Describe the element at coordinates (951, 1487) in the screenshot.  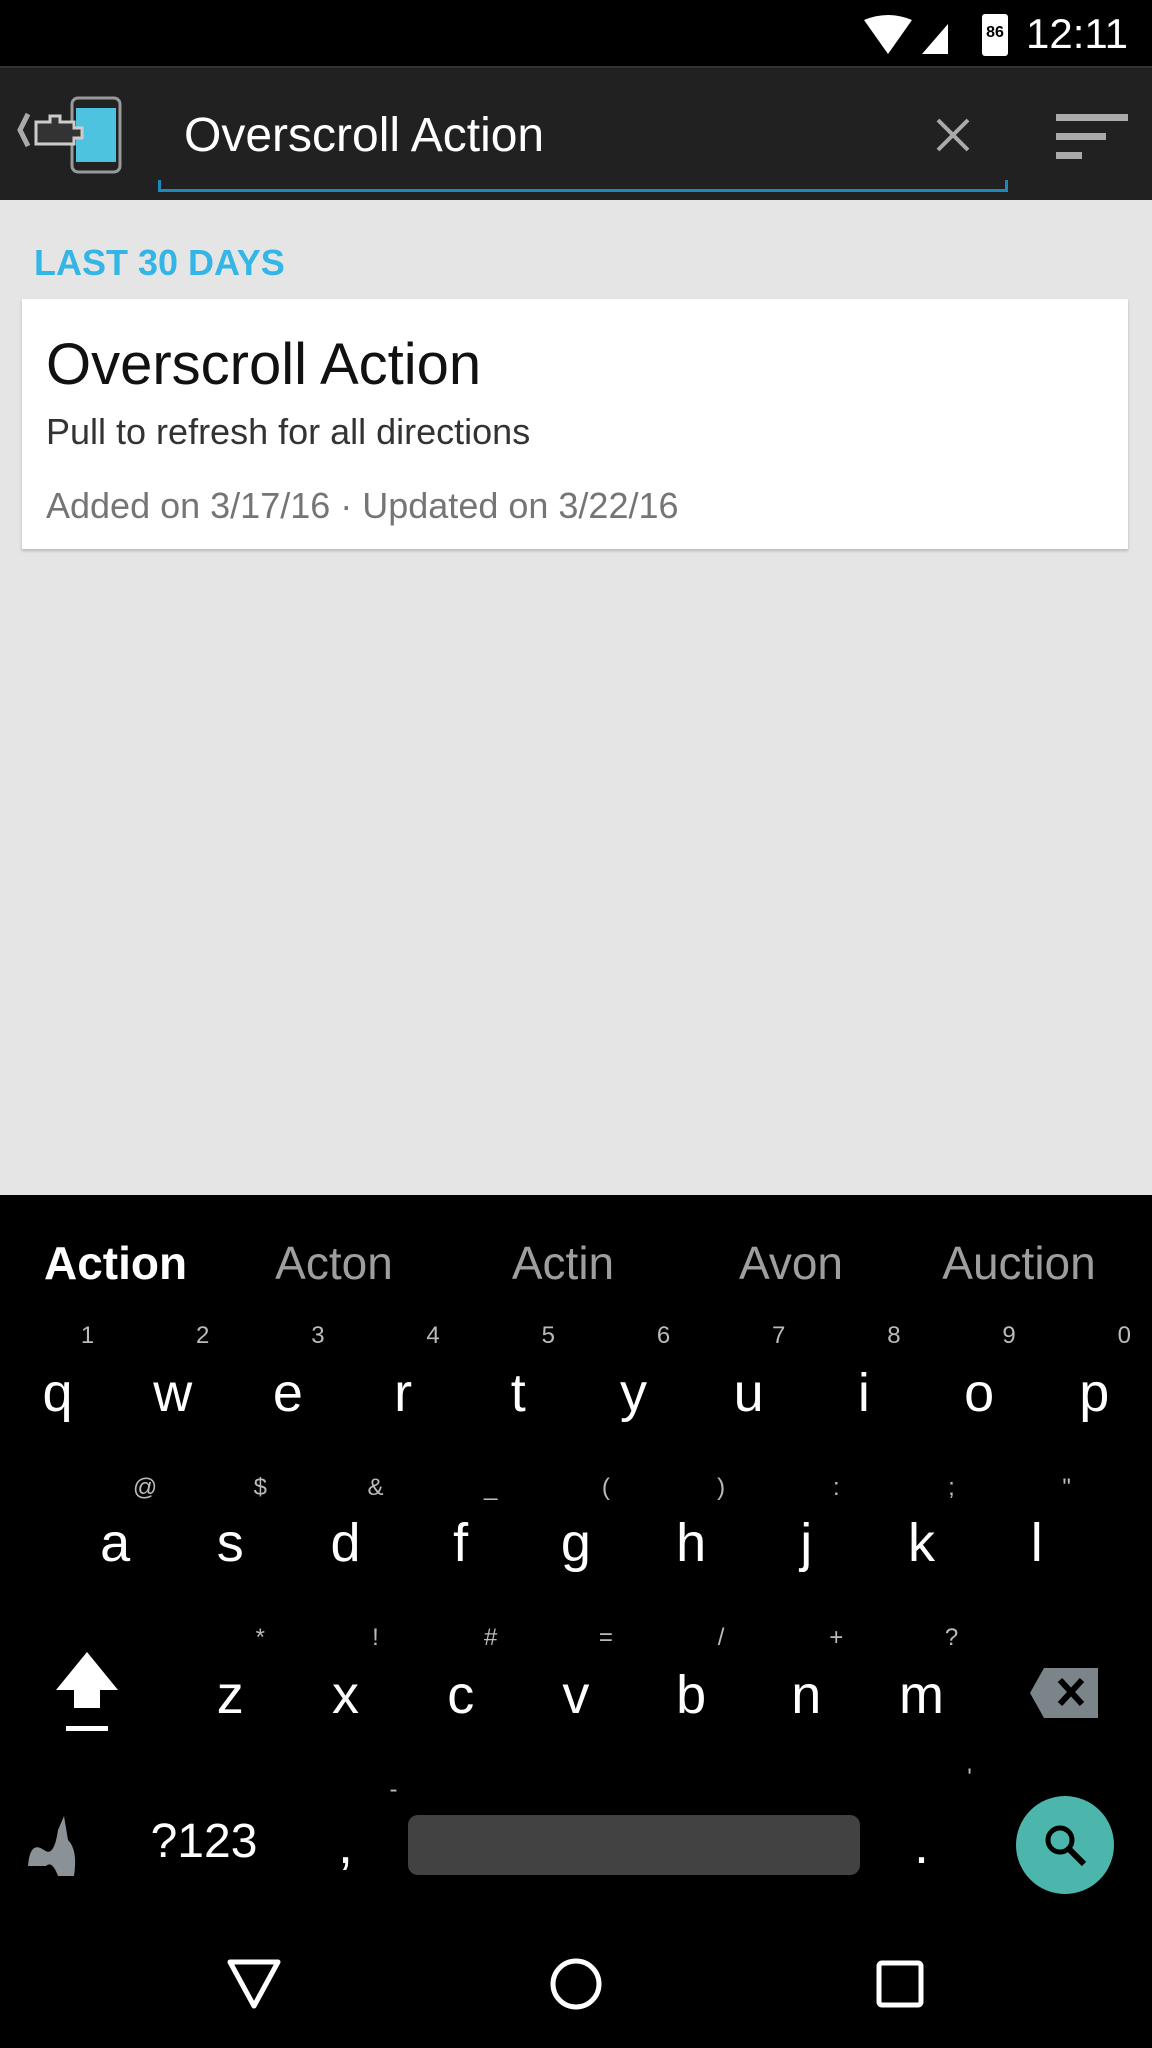
I see `key-hint: ;` at that location.